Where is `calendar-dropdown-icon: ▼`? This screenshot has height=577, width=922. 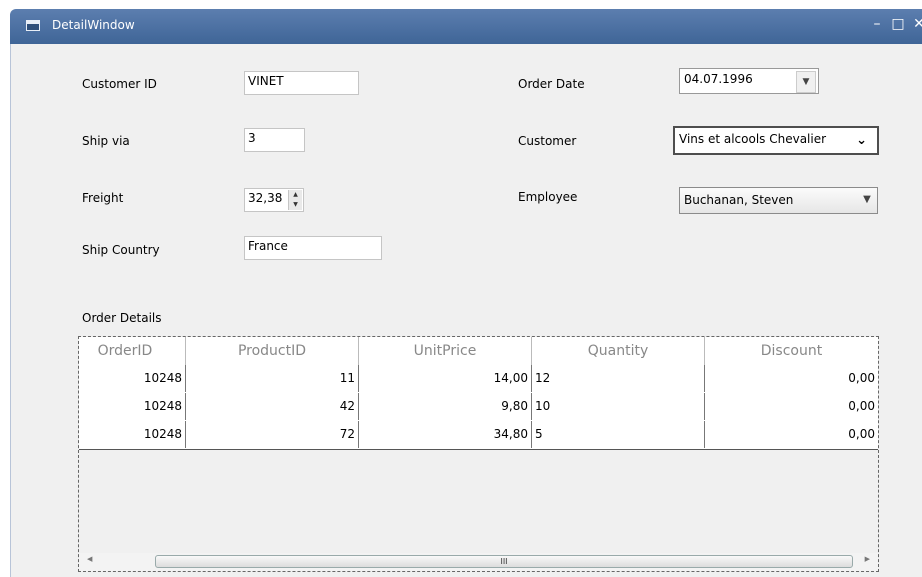
calendar-dropdown-icon: ▼ is located at coordinates (806, 82).